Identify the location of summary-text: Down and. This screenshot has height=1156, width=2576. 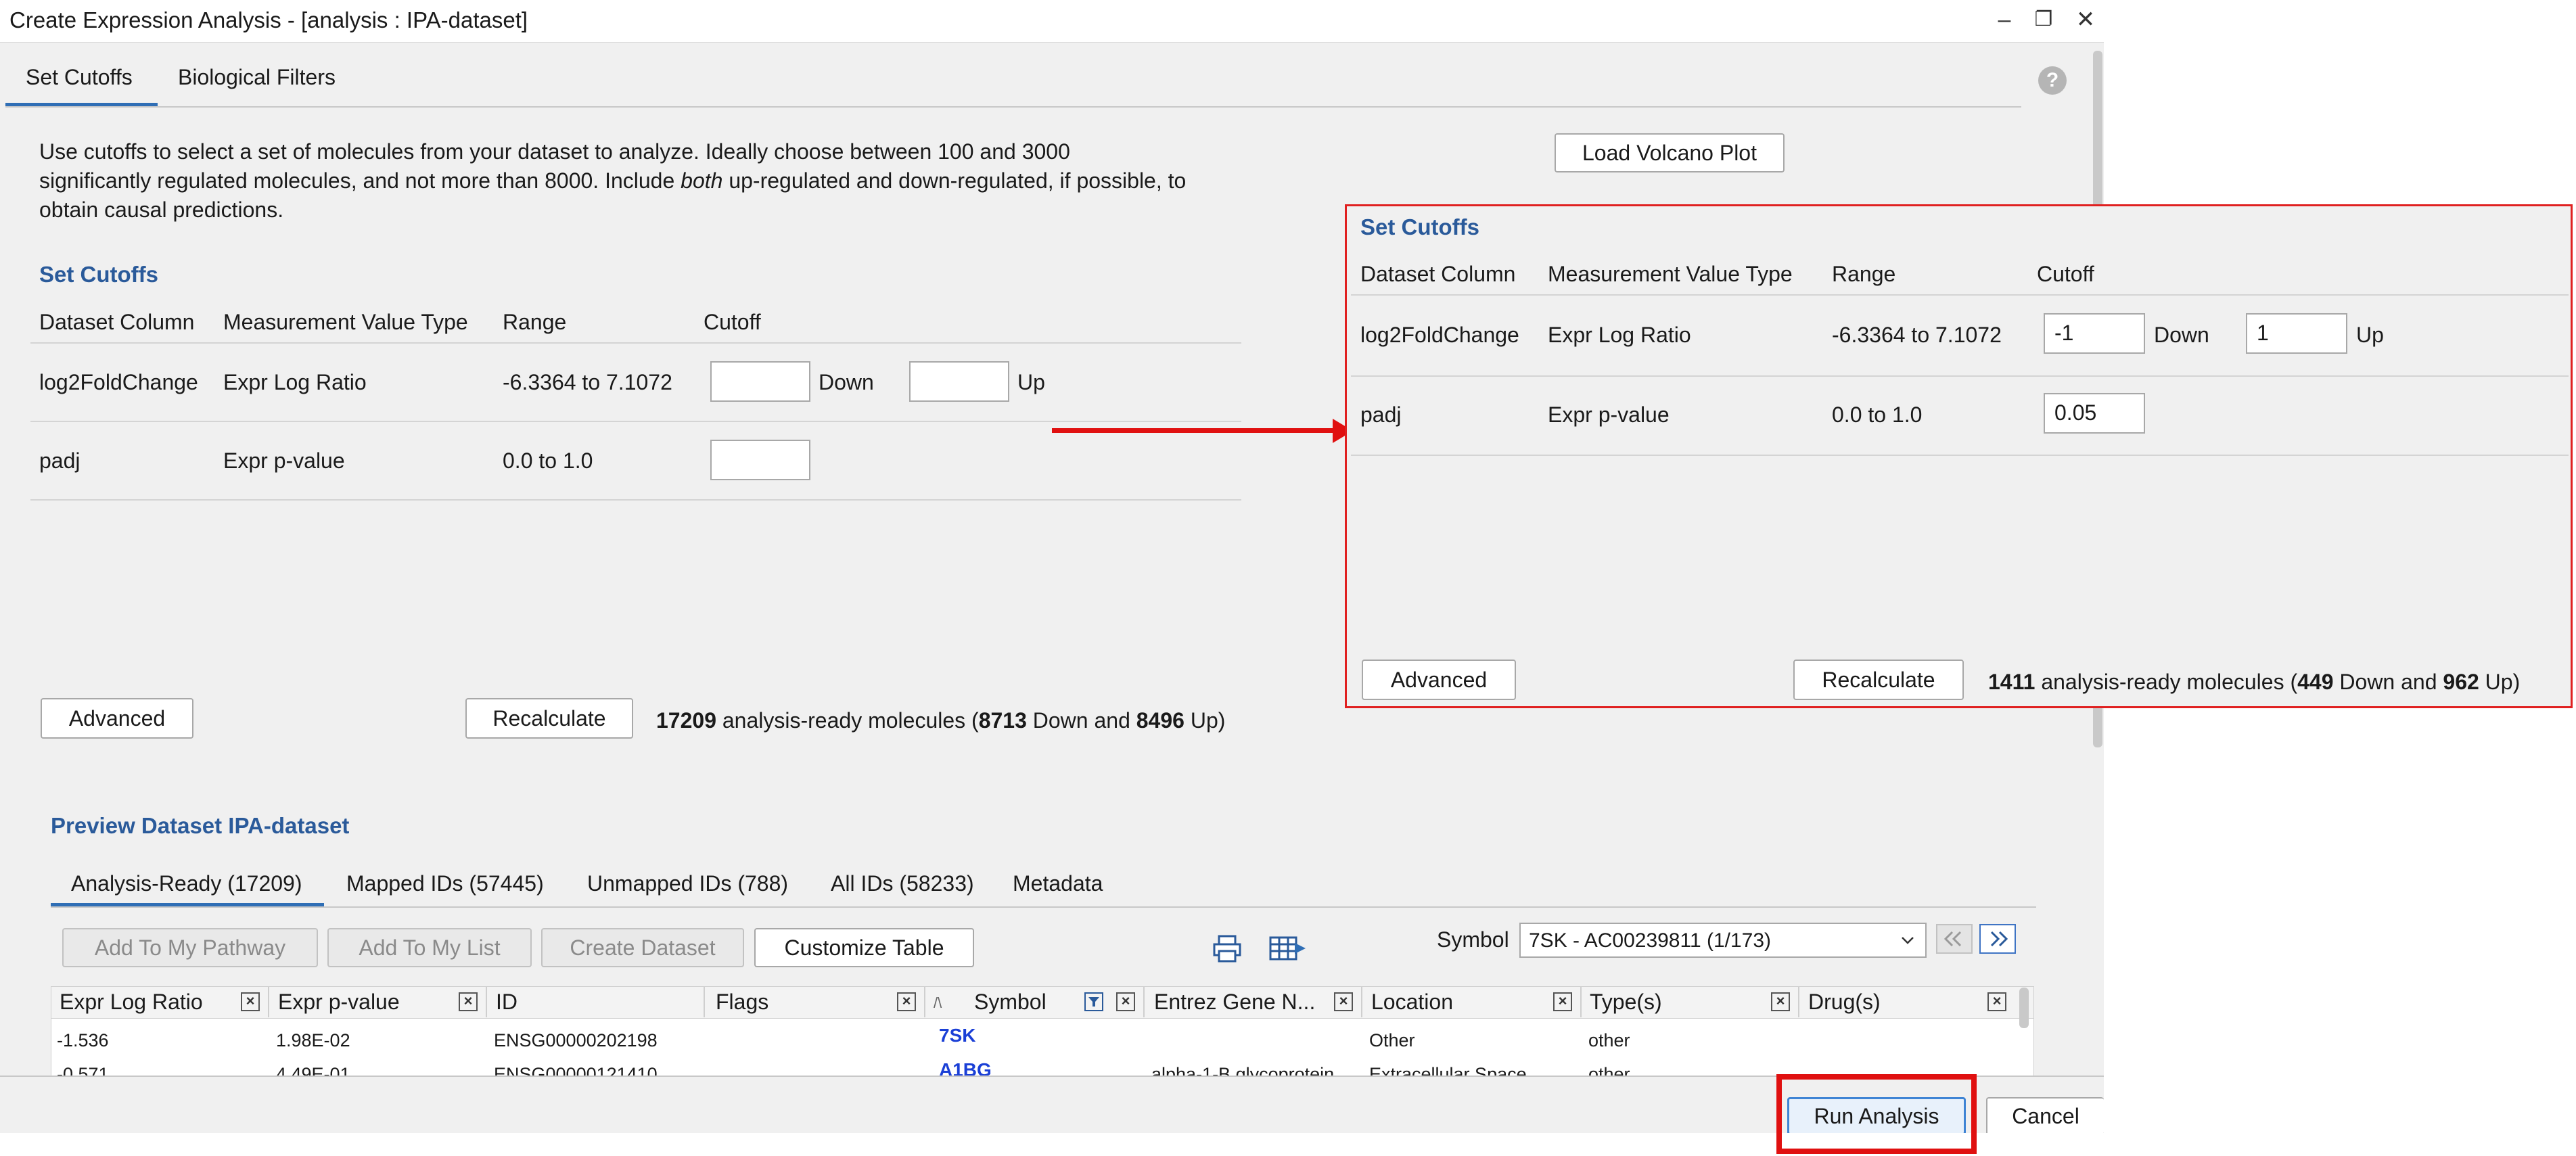
(1081, 721).